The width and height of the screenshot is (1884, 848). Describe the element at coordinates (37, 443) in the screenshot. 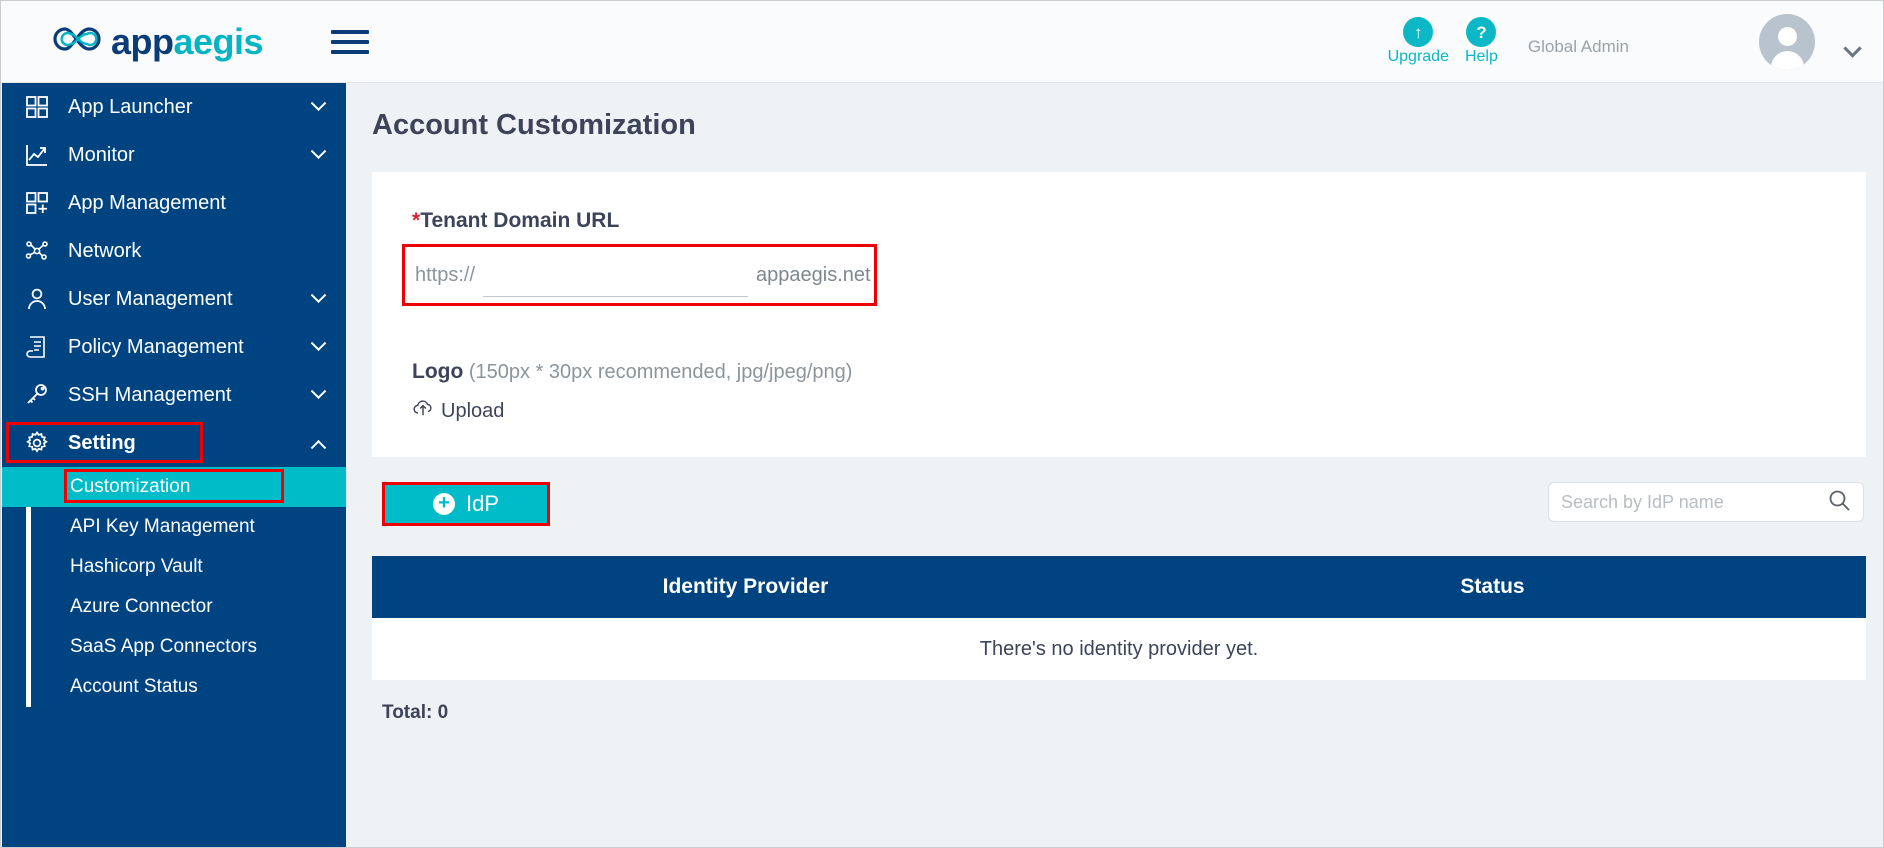

I see `gear-icon` at that location.